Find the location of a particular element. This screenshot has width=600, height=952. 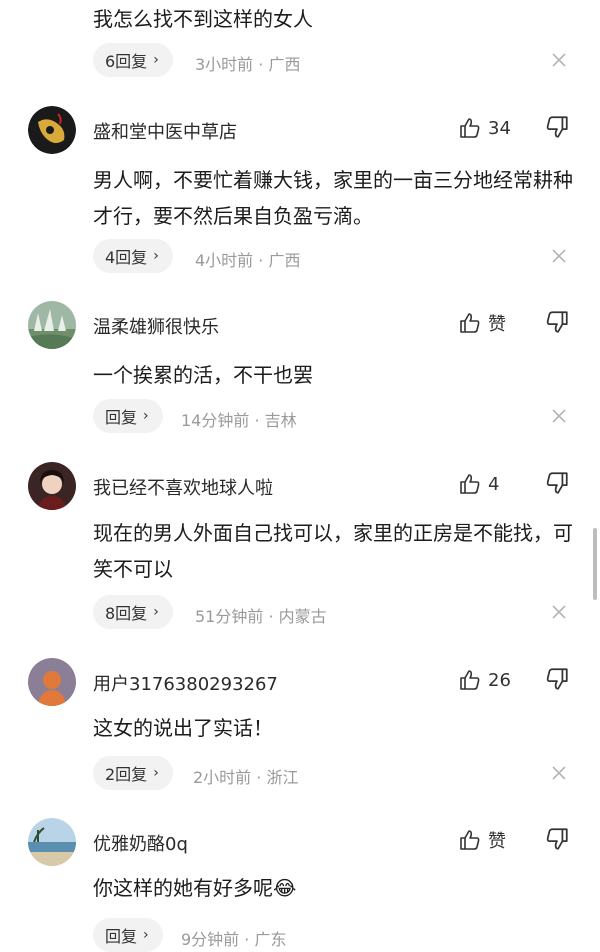

reply-button: 6回复 › is located at coordinates (133, 60).